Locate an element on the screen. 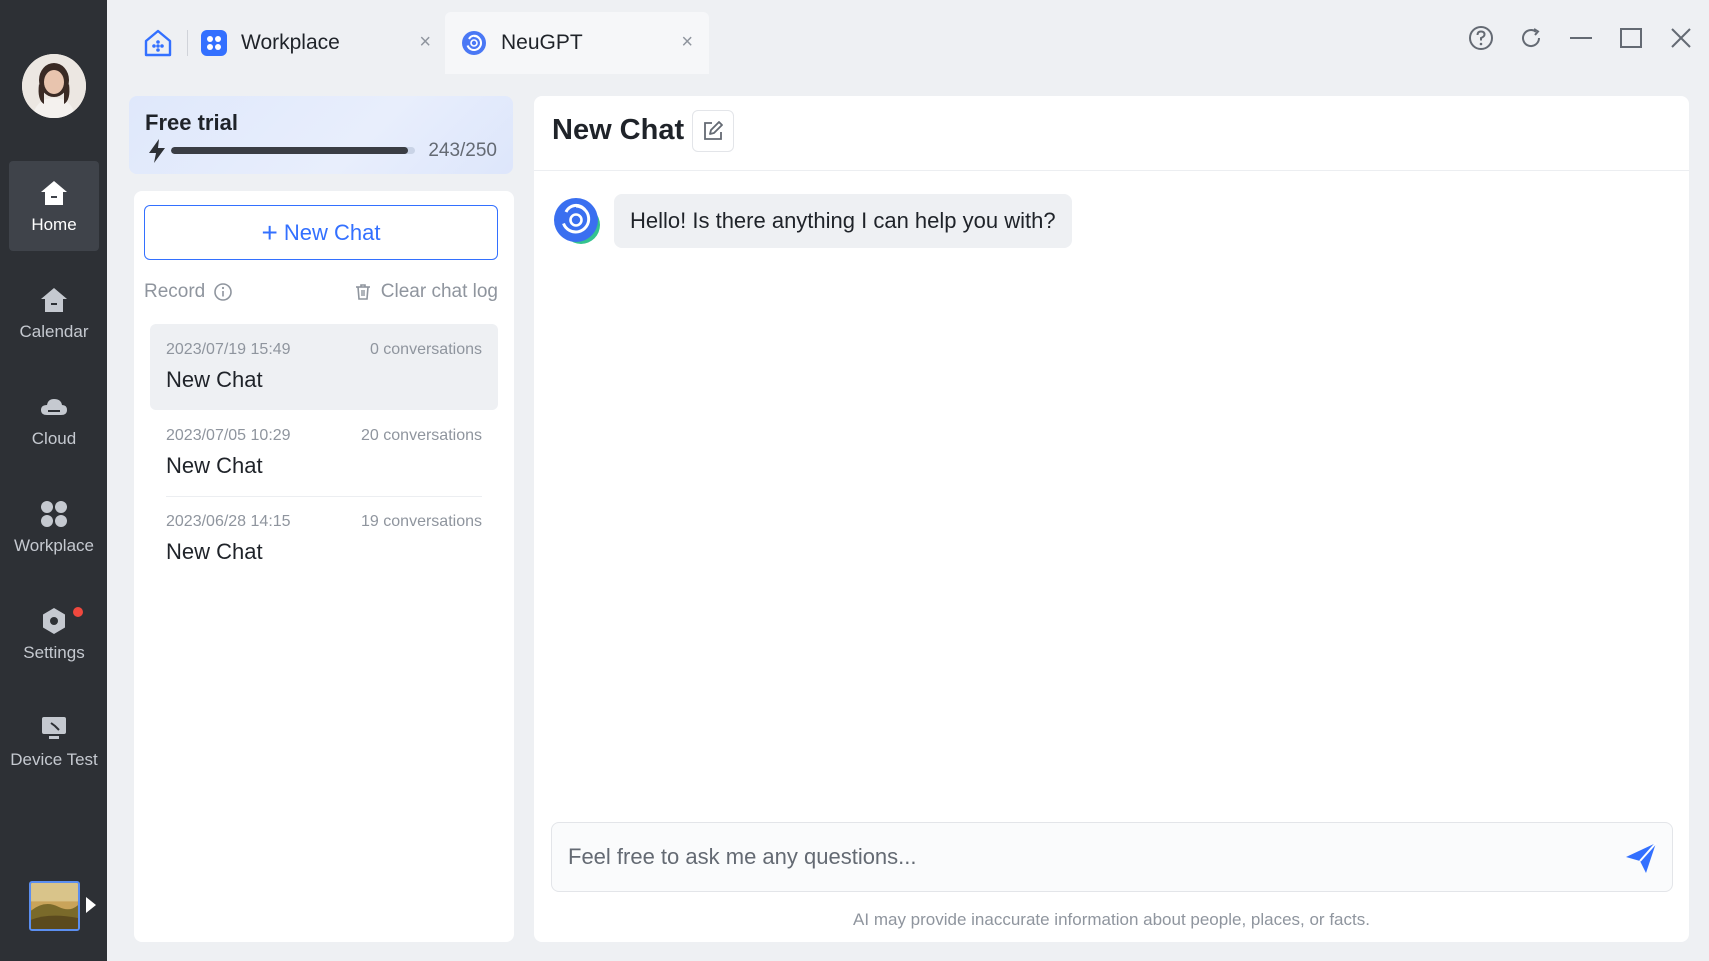 This screenshot has width=1709, height=961. new-chat-button: + New Chat is located at coordinates (321, 232).